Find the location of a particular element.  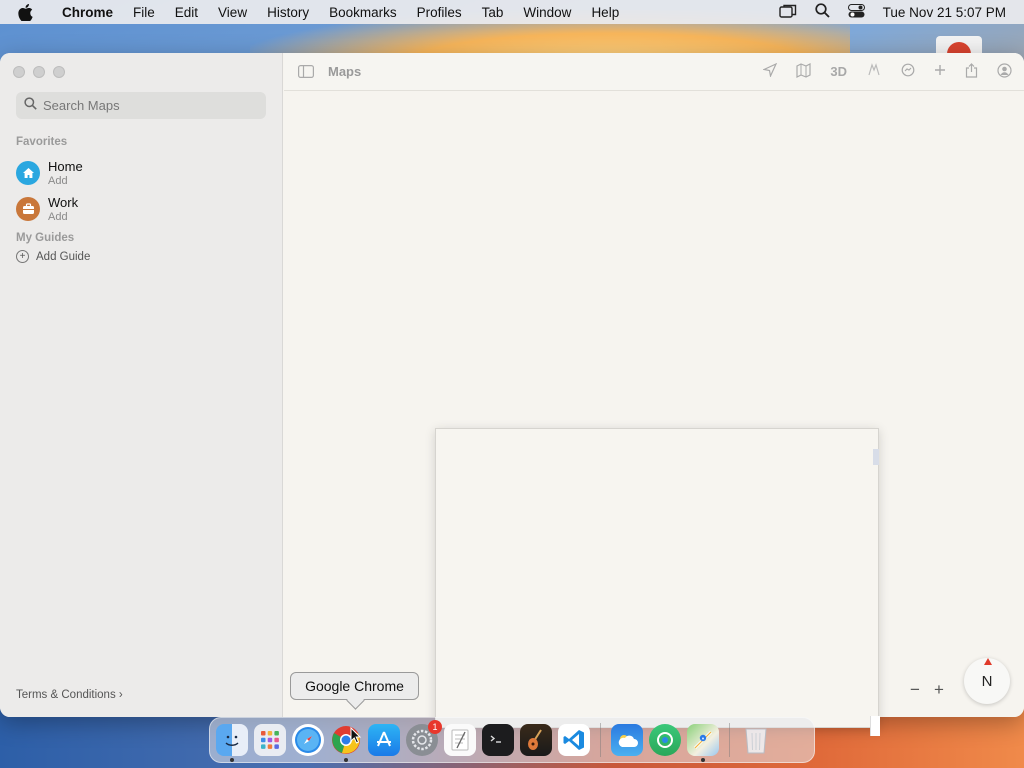

menu-app-name: Chrome is located at coordinates (87, 12).